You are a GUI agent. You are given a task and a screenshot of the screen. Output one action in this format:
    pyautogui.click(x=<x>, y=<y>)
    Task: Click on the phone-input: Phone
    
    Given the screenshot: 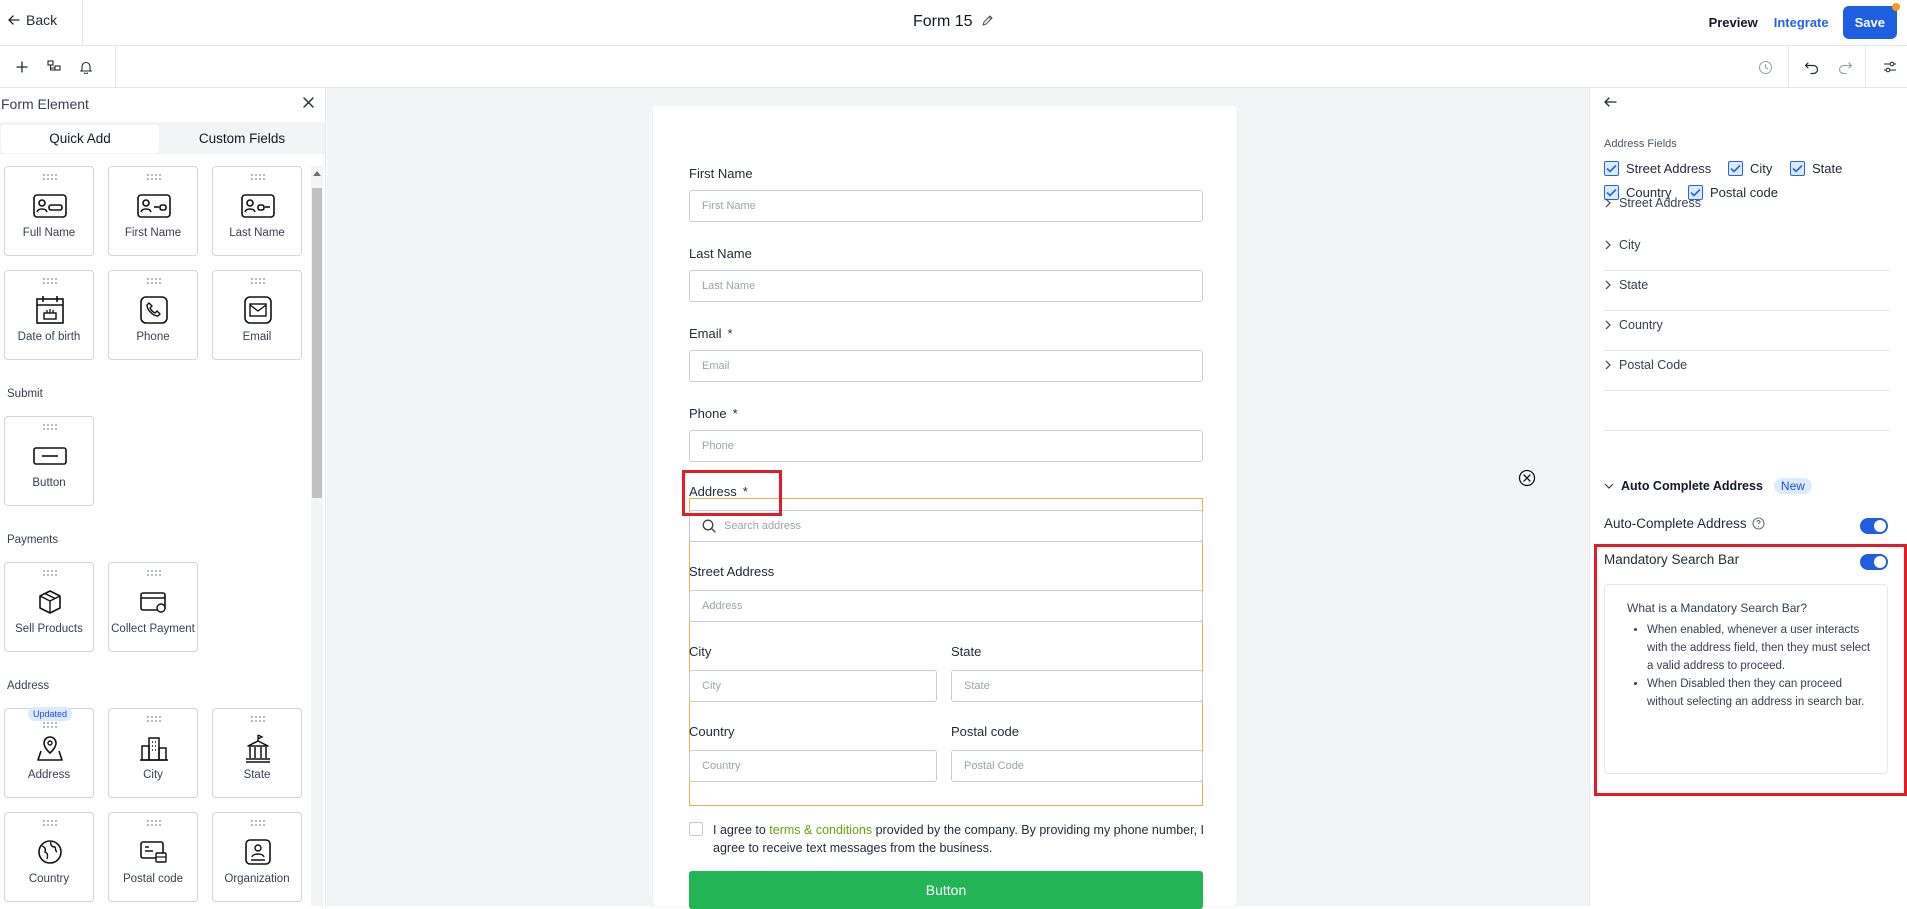 What is the action you would take?
    pyautogui.click(x=946, y=446)
    